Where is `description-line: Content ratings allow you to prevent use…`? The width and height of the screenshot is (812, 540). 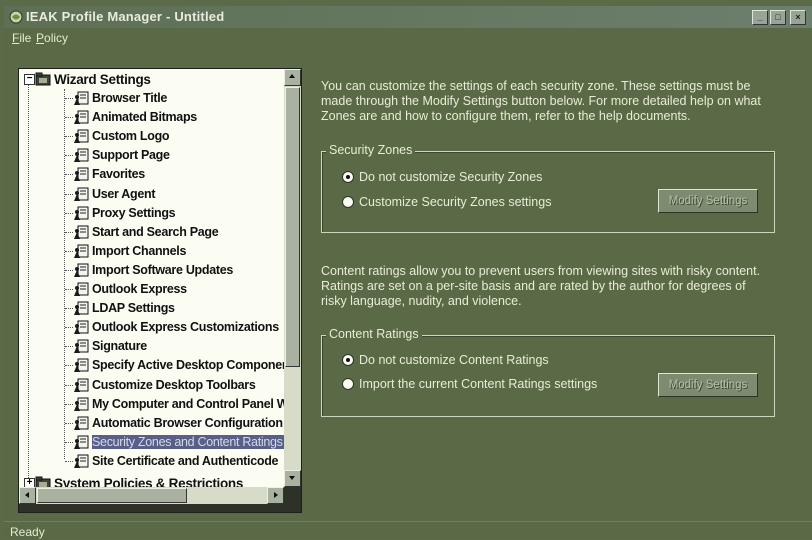 description-line: Content ratings allow you to prevent use… is located at coordinates (541, 271).